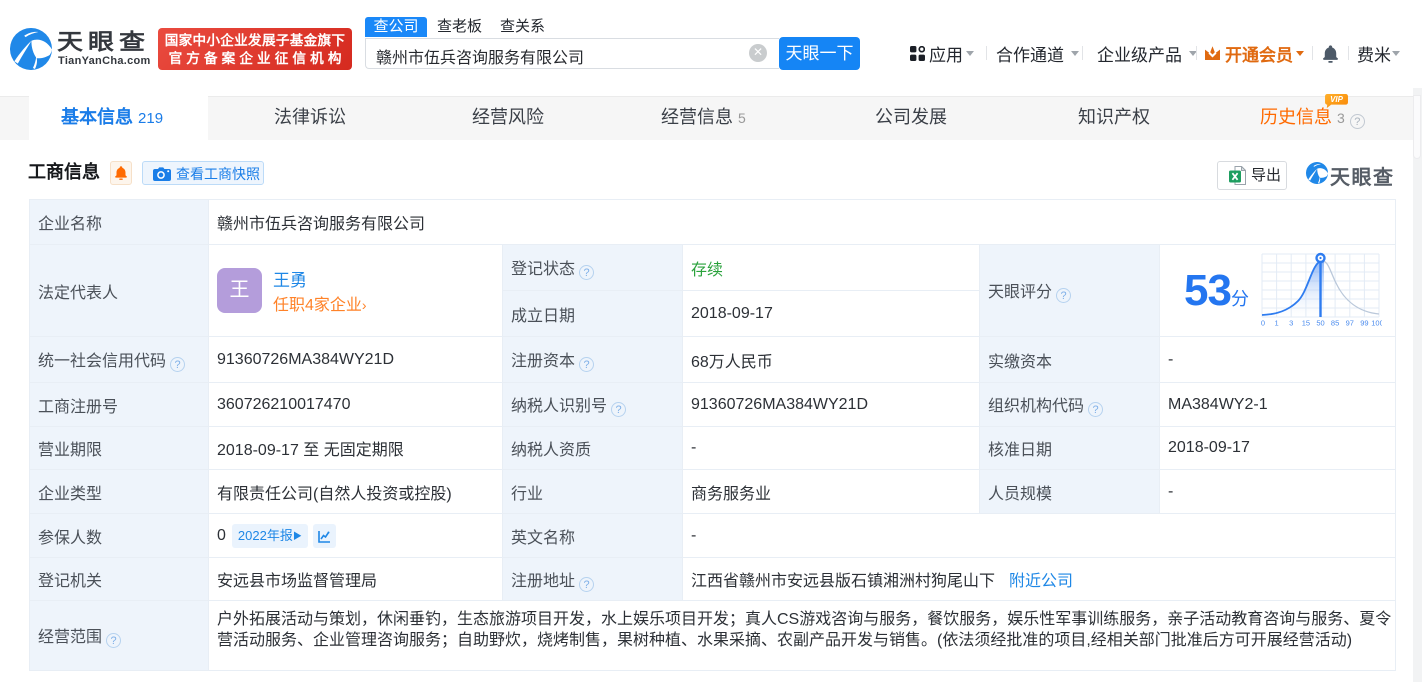 The image size is (1422, 682). Describe the element at coordinates (1306, 323) in the screenshot. I see `svg-text: 15` at that location.